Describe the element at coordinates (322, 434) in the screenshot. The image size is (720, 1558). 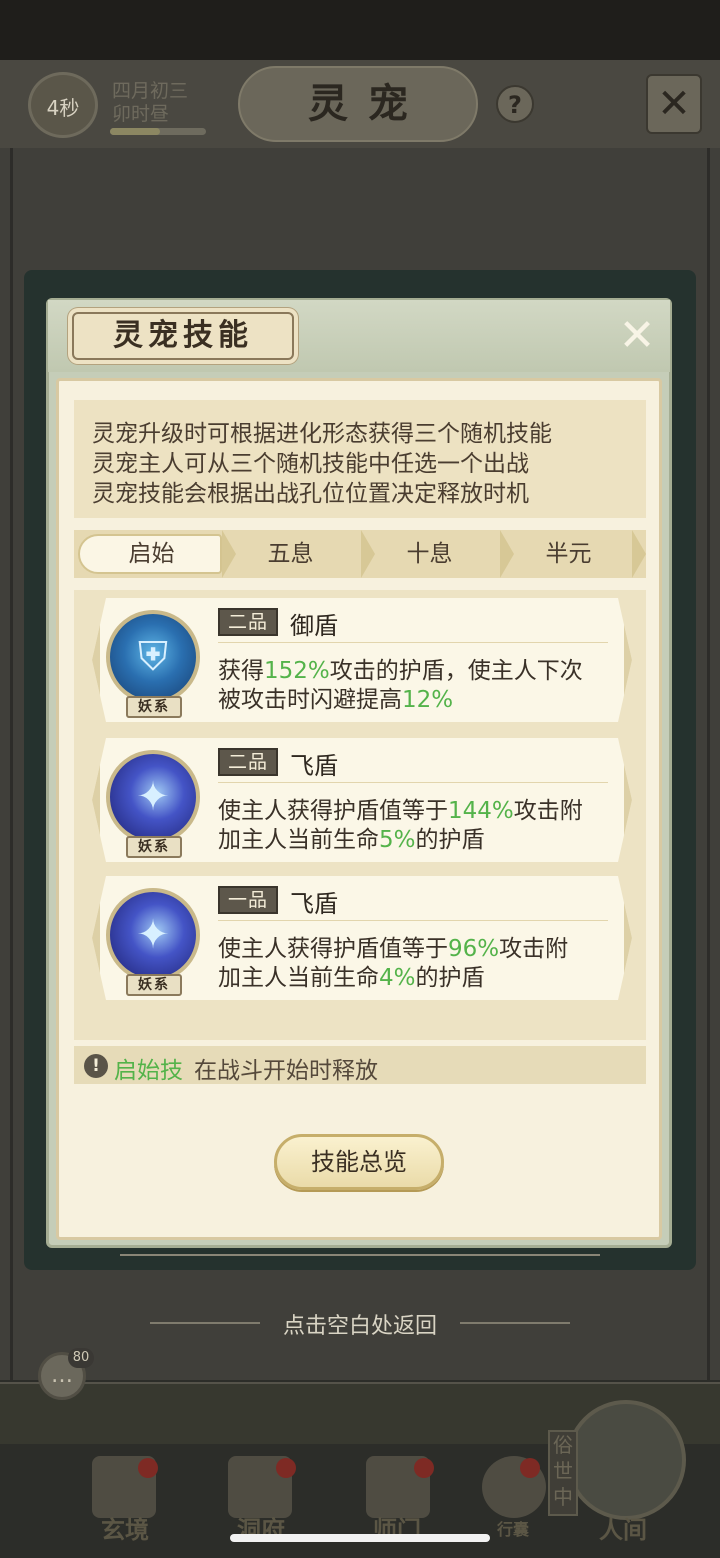
I see `description-line: 灵宠升级时可根据进化形态获得三个随机技能` at that location.